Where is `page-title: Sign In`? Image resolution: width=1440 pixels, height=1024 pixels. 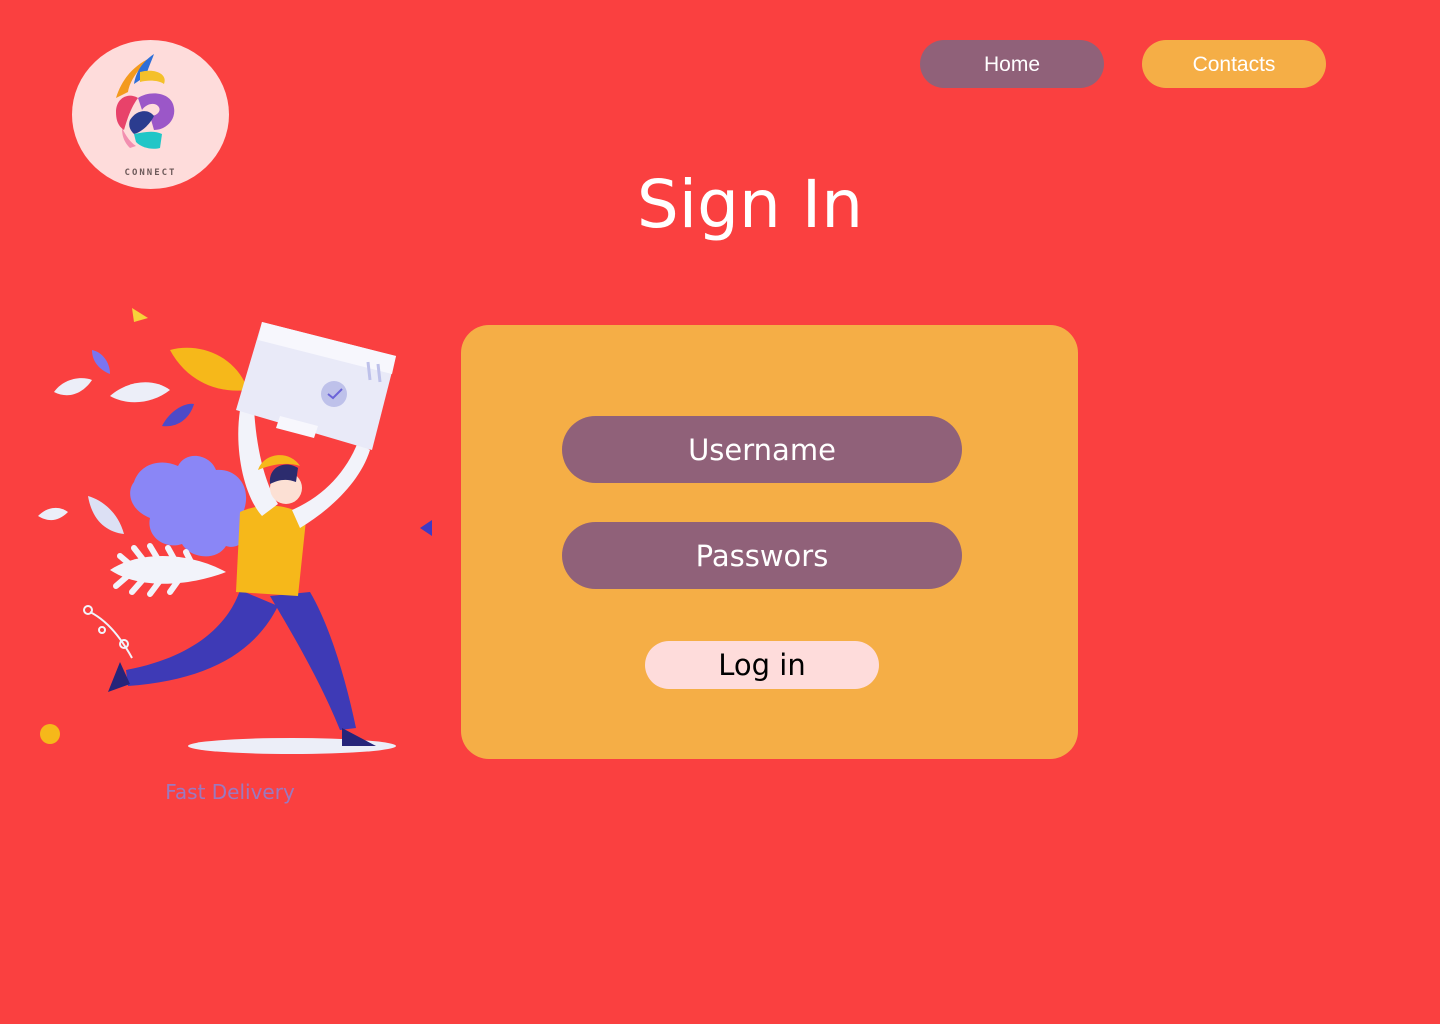 page-title: Sign In is located at coordinates (750, 204).